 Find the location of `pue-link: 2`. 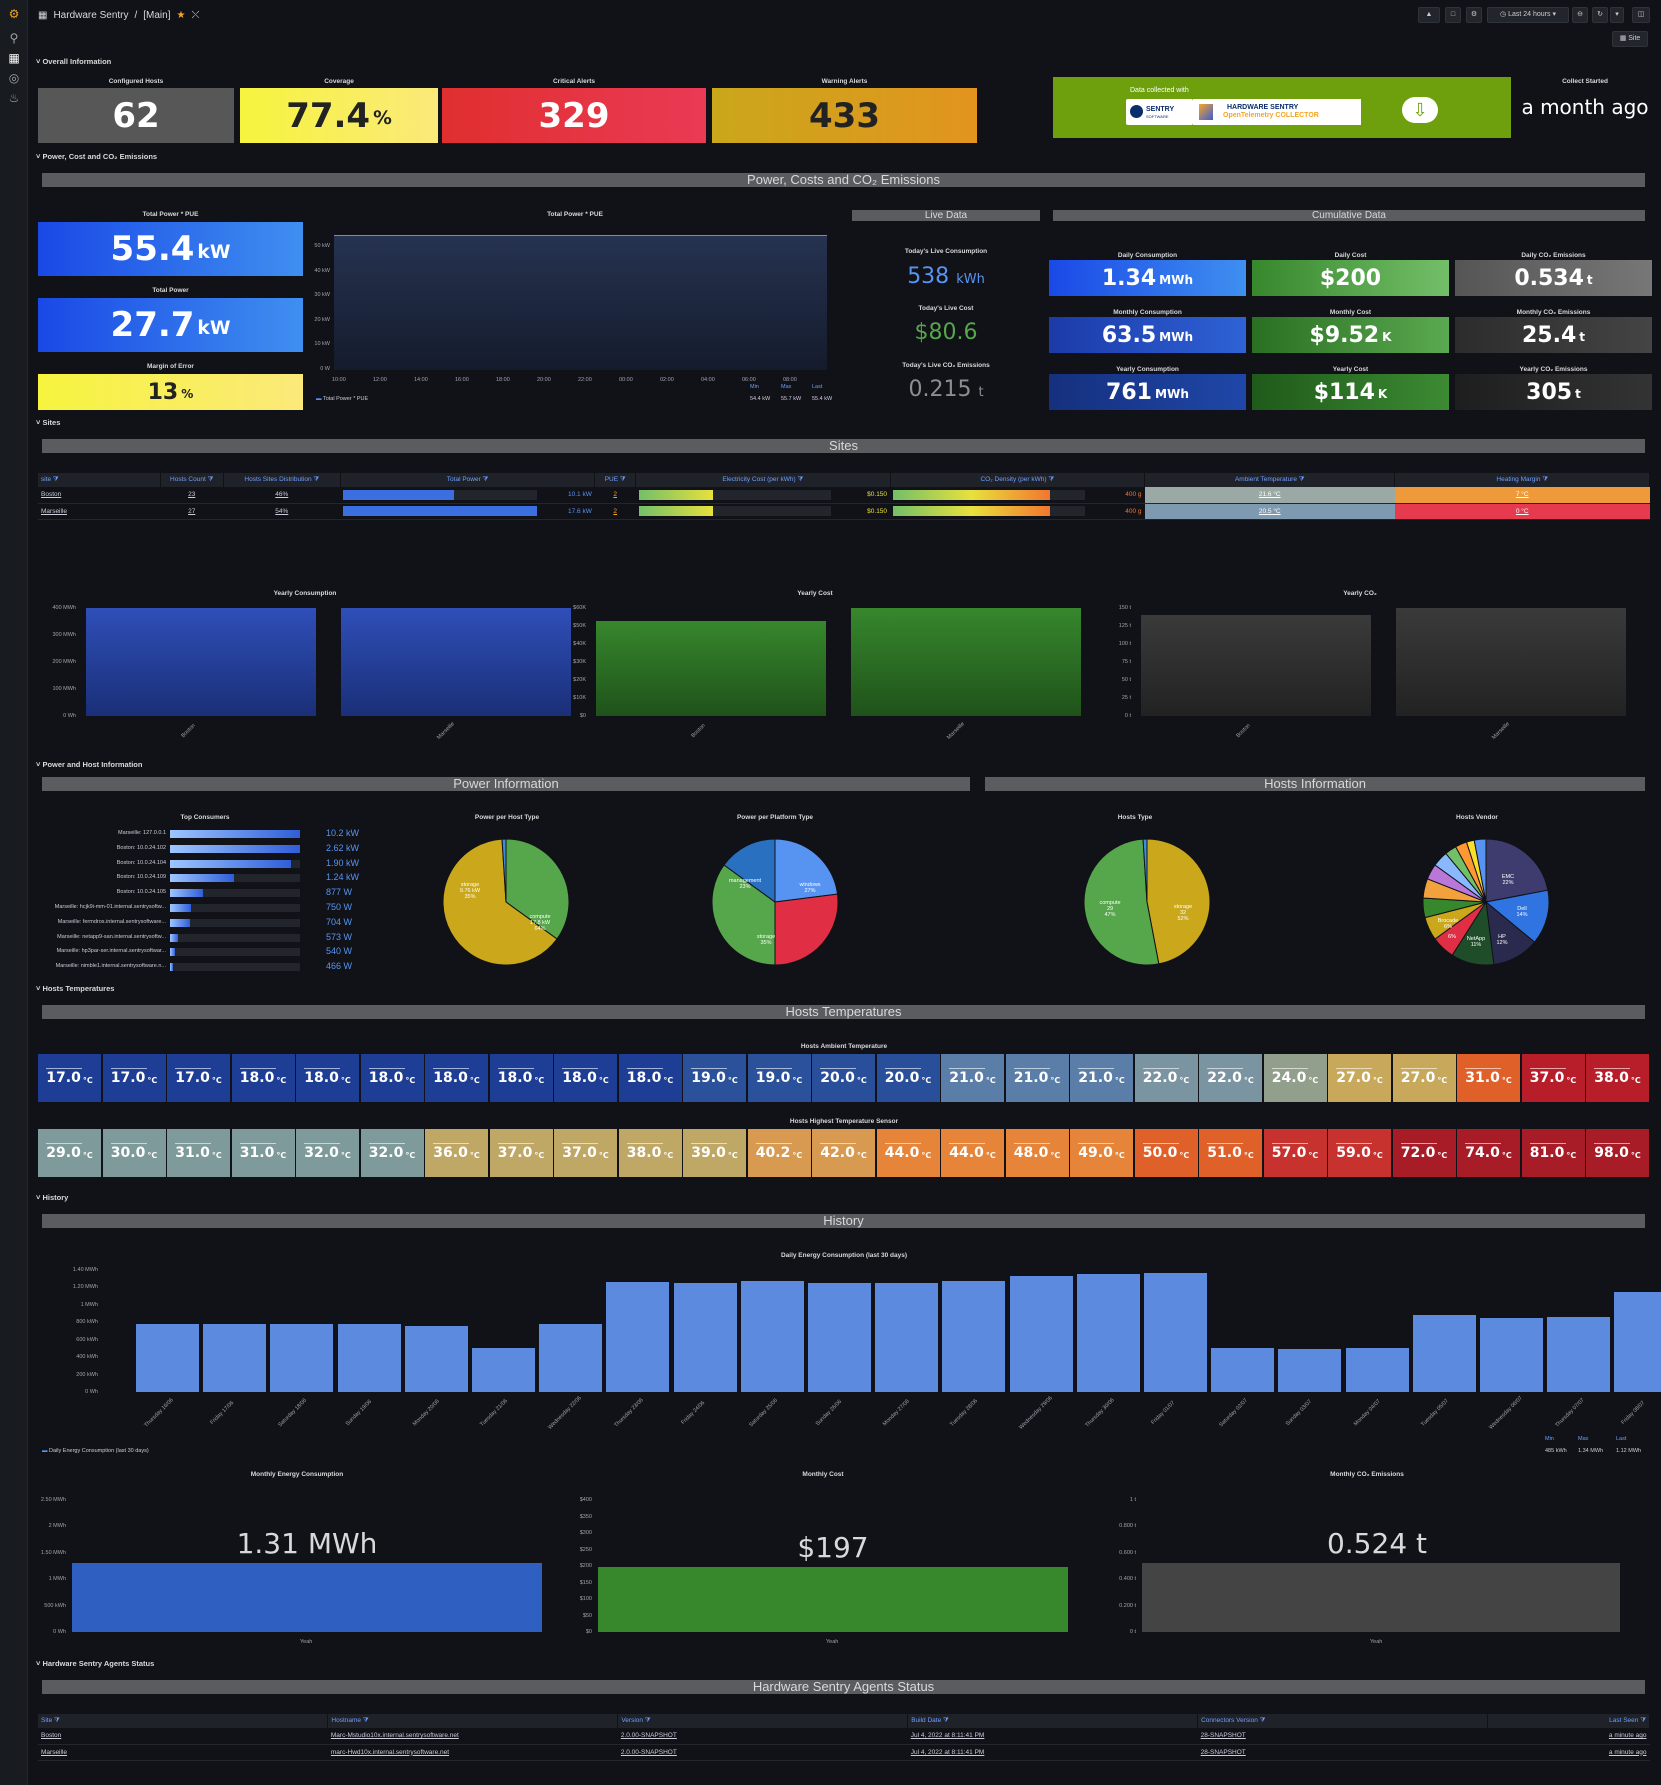

pue-link: 2 is located at coordinates (615, 511).